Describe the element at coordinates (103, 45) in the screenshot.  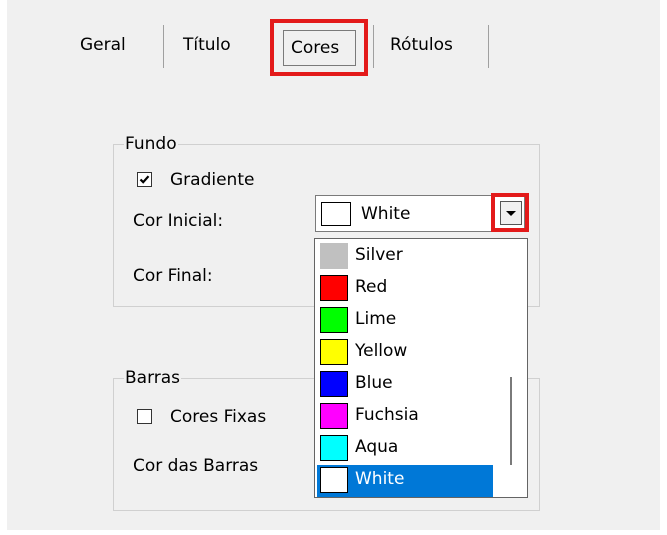
I see `tab-geral: Geral` at that location.